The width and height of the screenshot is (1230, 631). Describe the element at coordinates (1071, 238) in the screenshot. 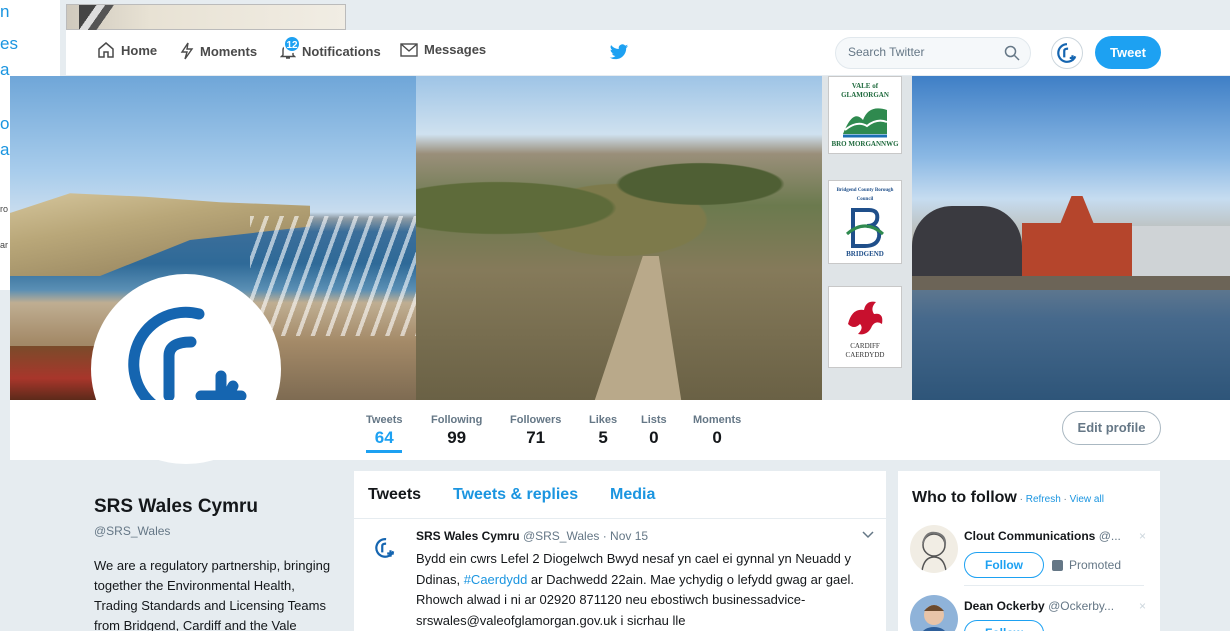

I see `banner-photo-cardiff-bay` at that location.